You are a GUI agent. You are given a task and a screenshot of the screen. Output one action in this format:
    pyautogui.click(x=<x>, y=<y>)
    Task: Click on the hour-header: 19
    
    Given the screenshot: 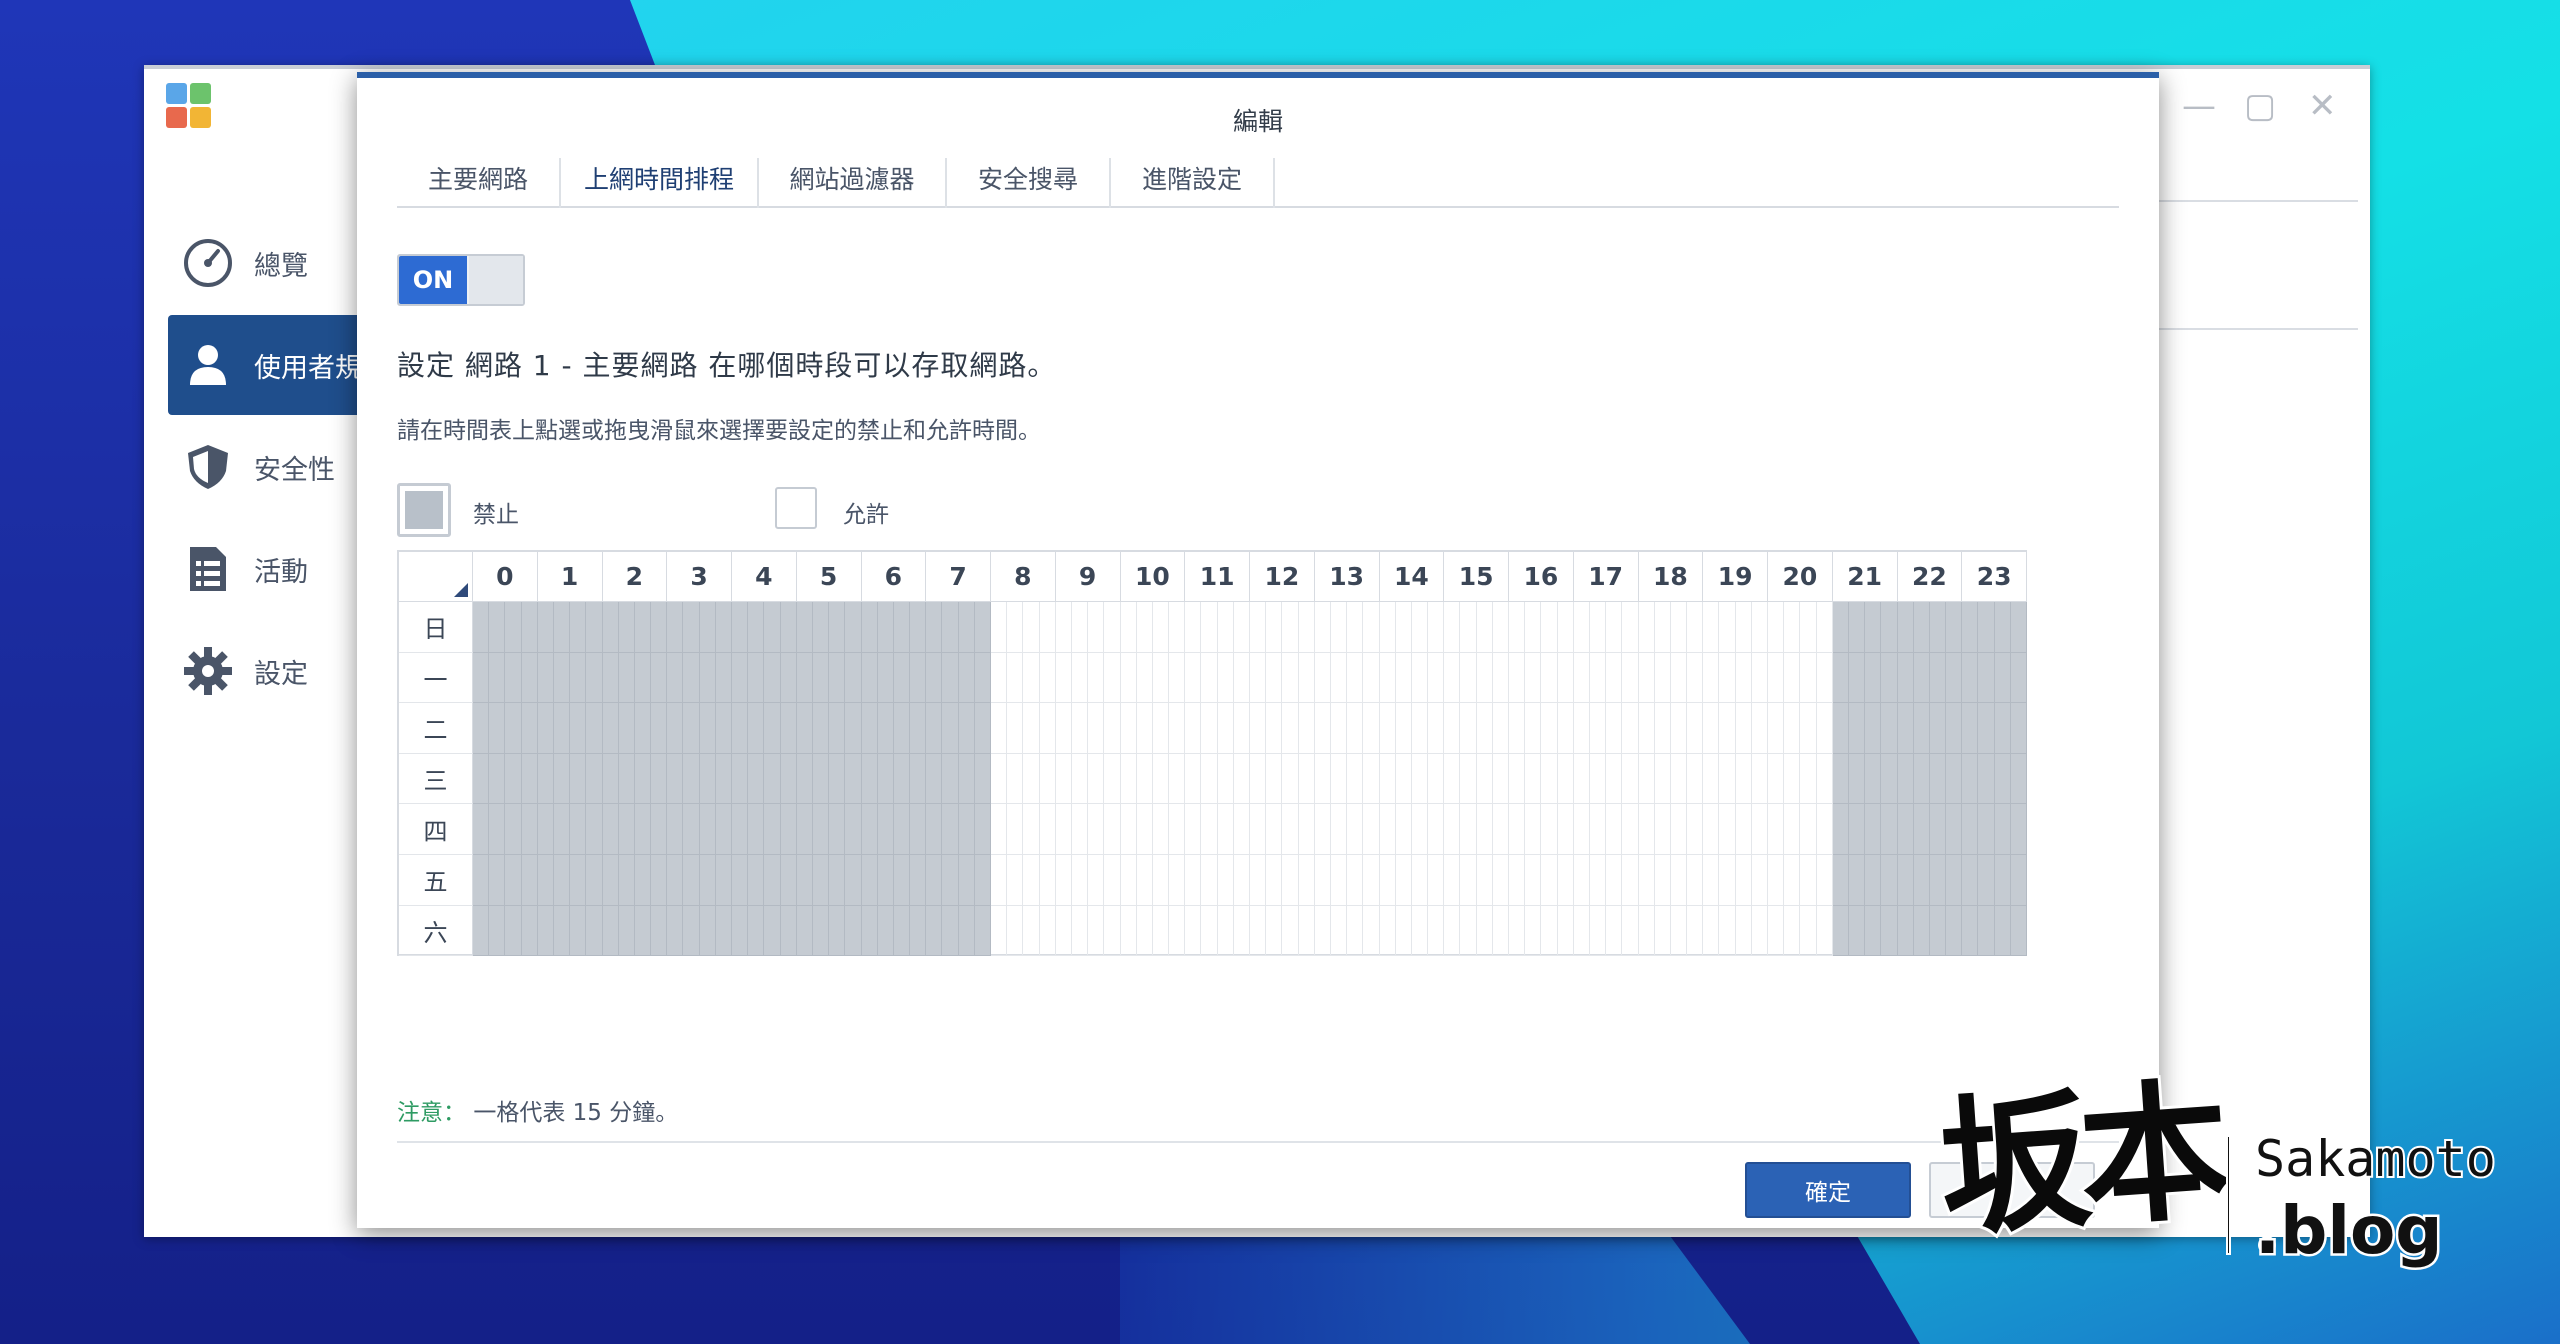 What is the action you would take?
    pyautogui.click(x=1735, y=577)
    